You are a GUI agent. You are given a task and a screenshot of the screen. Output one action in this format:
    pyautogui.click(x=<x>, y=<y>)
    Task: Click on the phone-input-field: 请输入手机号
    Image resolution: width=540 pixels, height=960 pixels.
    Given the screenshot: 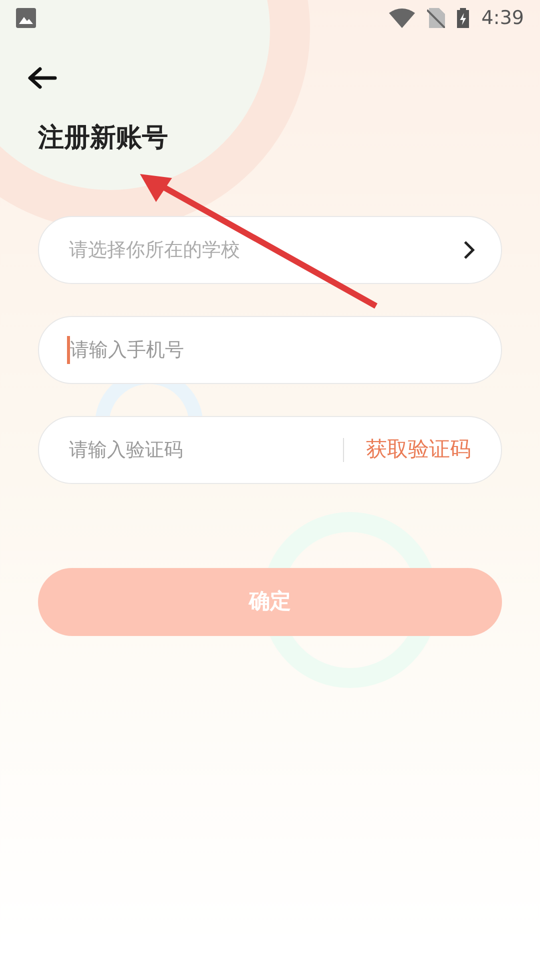 What is the action you would take?
    pyautogui.click(x=270, y=350)
    